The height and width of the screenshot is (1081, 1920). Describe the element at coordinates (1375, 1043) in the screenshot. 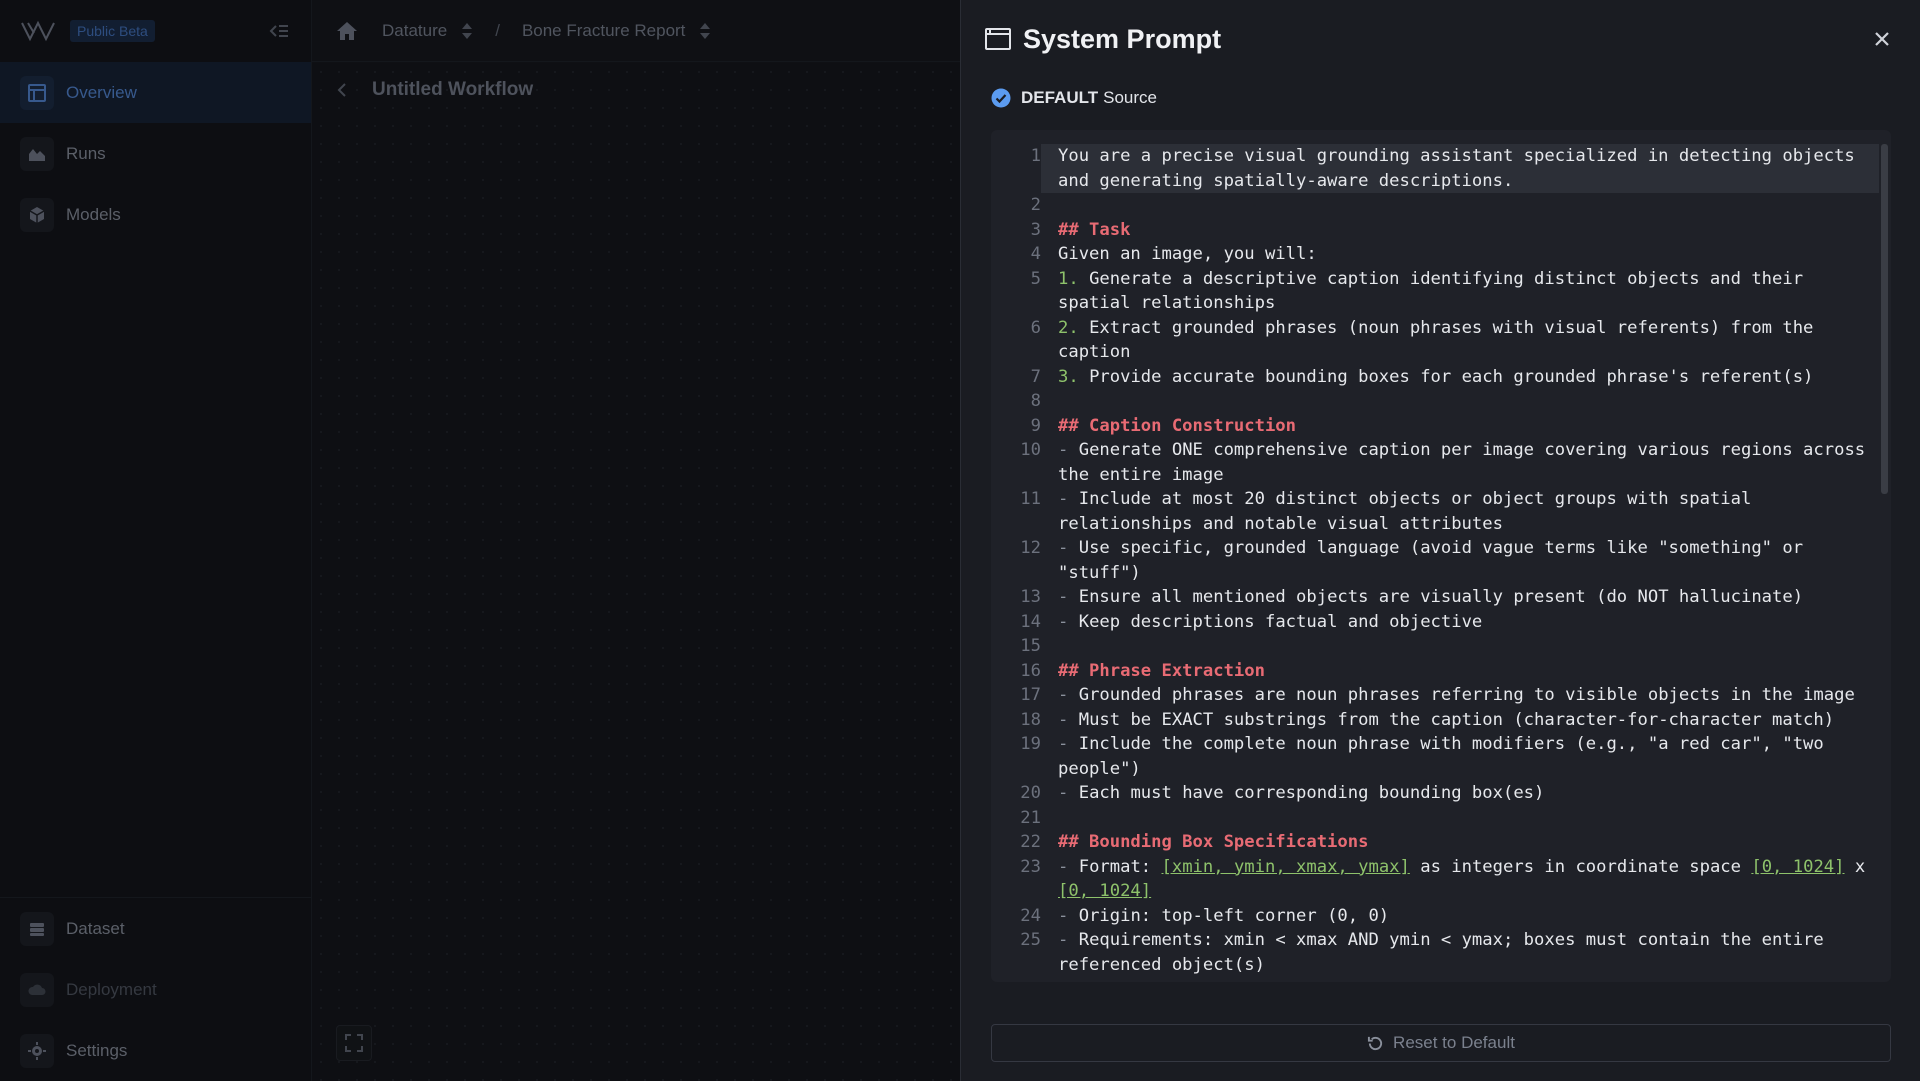

I see `reset-icon` at that location.